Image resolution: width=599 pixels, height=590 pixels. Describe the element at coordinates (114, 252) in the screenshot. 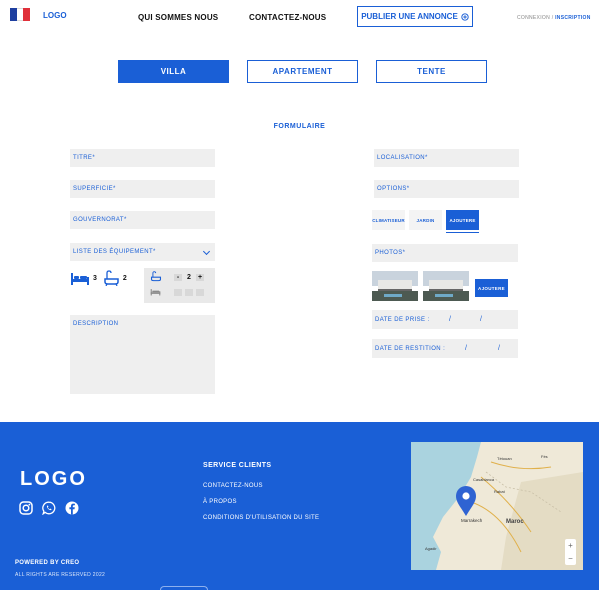

I see `equipment-label: LISTE DES ÉQUIPEMENT*` at that location.